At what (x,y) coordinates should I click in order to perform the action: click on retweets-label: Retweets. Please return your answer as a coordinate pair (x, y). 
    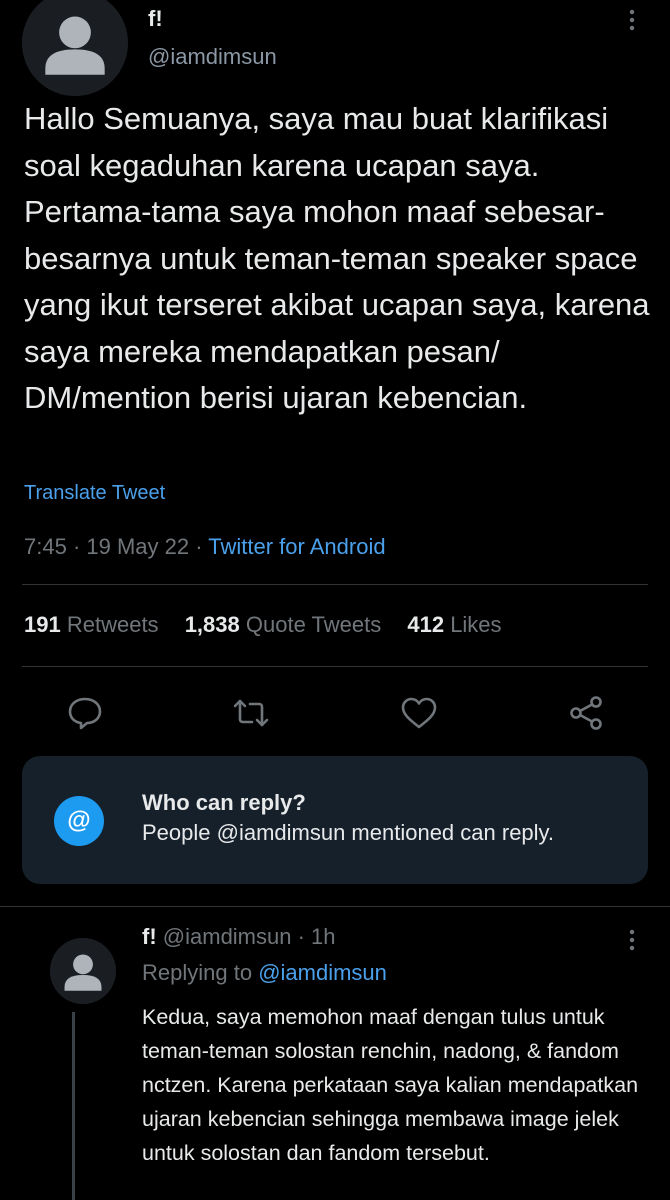
    Looking at the image, I should click on (112, 624).